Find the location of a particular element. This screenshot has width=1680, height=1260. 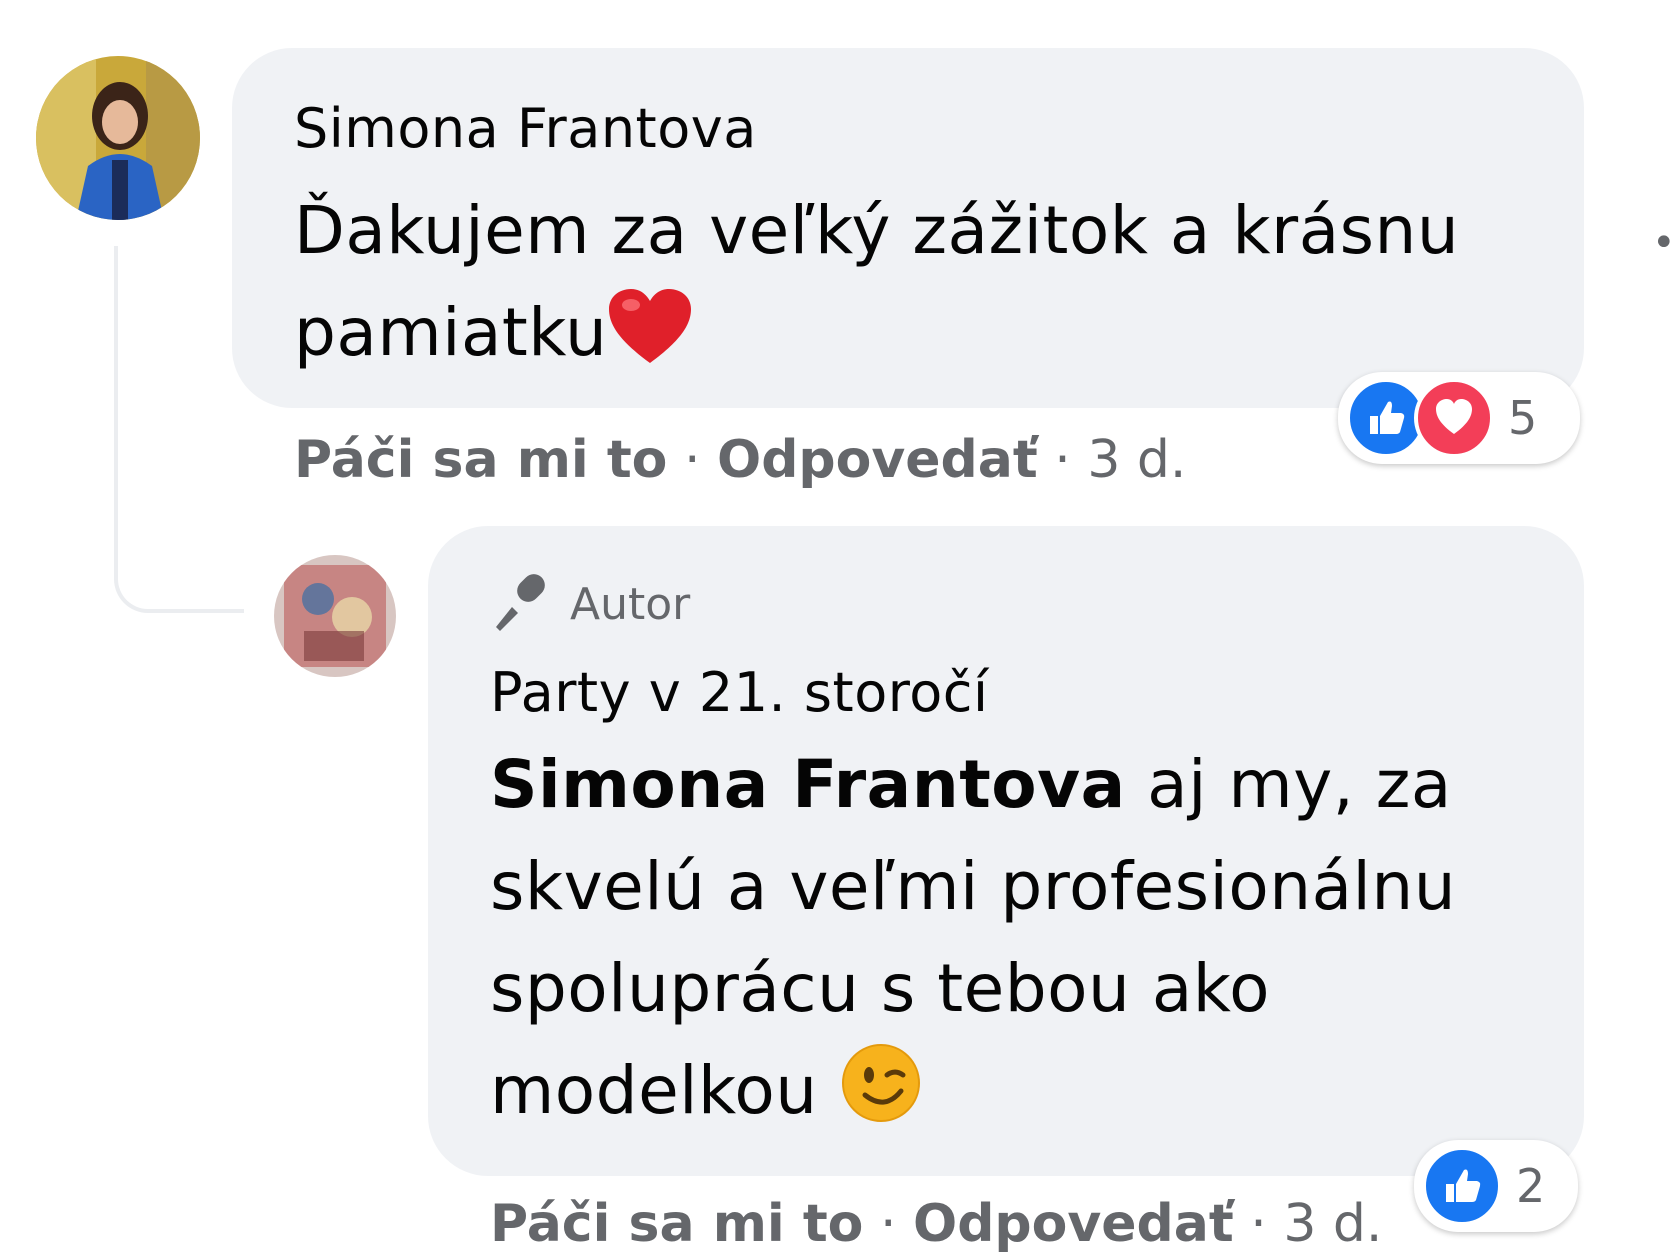

comment-actions: Páči sa mi to · Odpovedať · 3 d. is located at coordinates (740, 460).